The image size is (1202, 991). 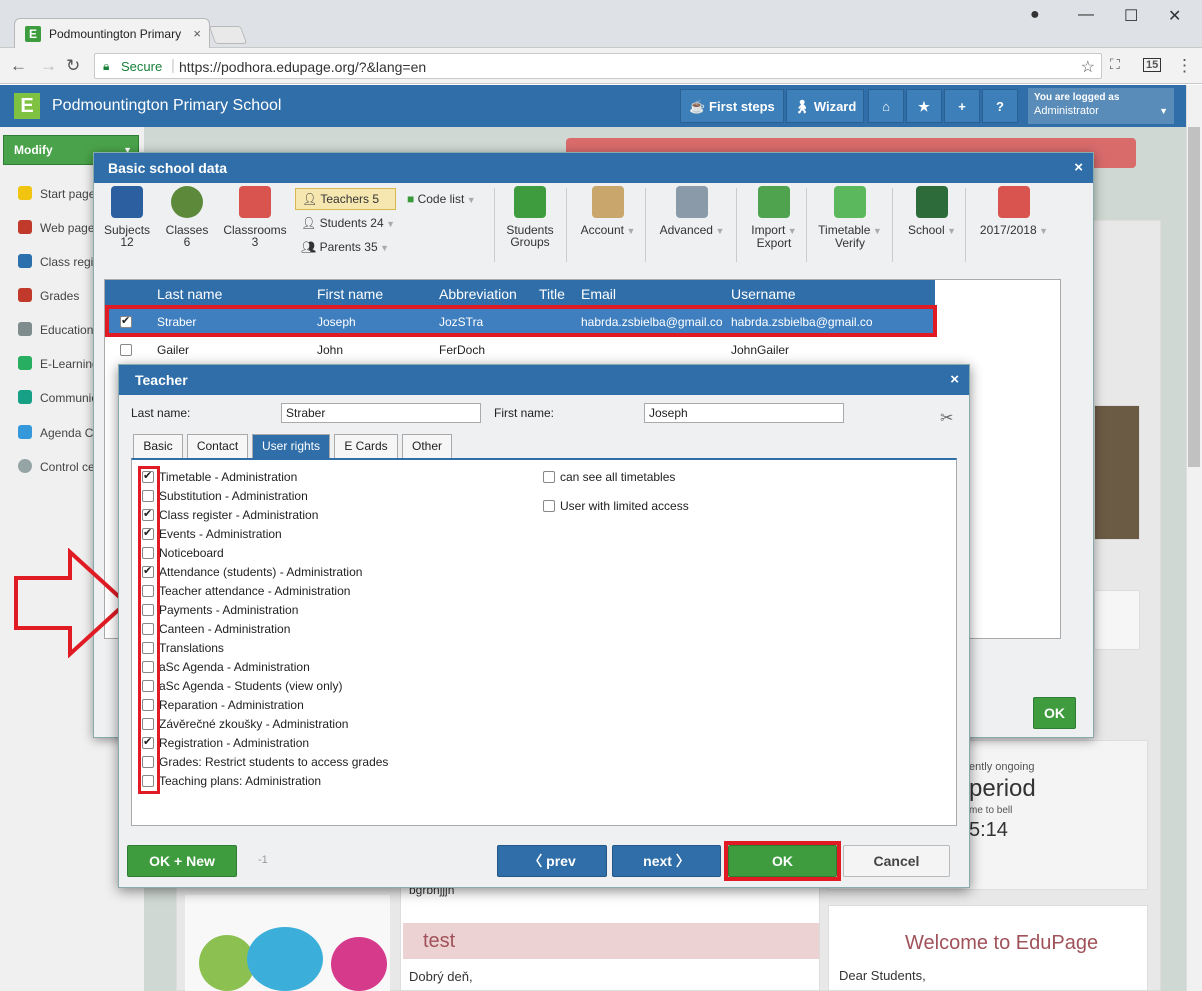 What do you see at coordinates (263, 860) in the screenshot?
I see `record-counter: -1` at bounding box center [263, 860].